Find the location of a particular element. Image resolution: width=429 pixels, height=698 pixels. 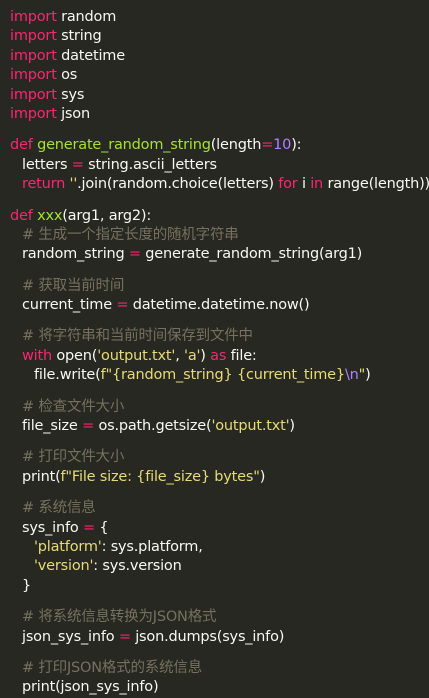

variable: file_size is located at coordinates (50, 426).